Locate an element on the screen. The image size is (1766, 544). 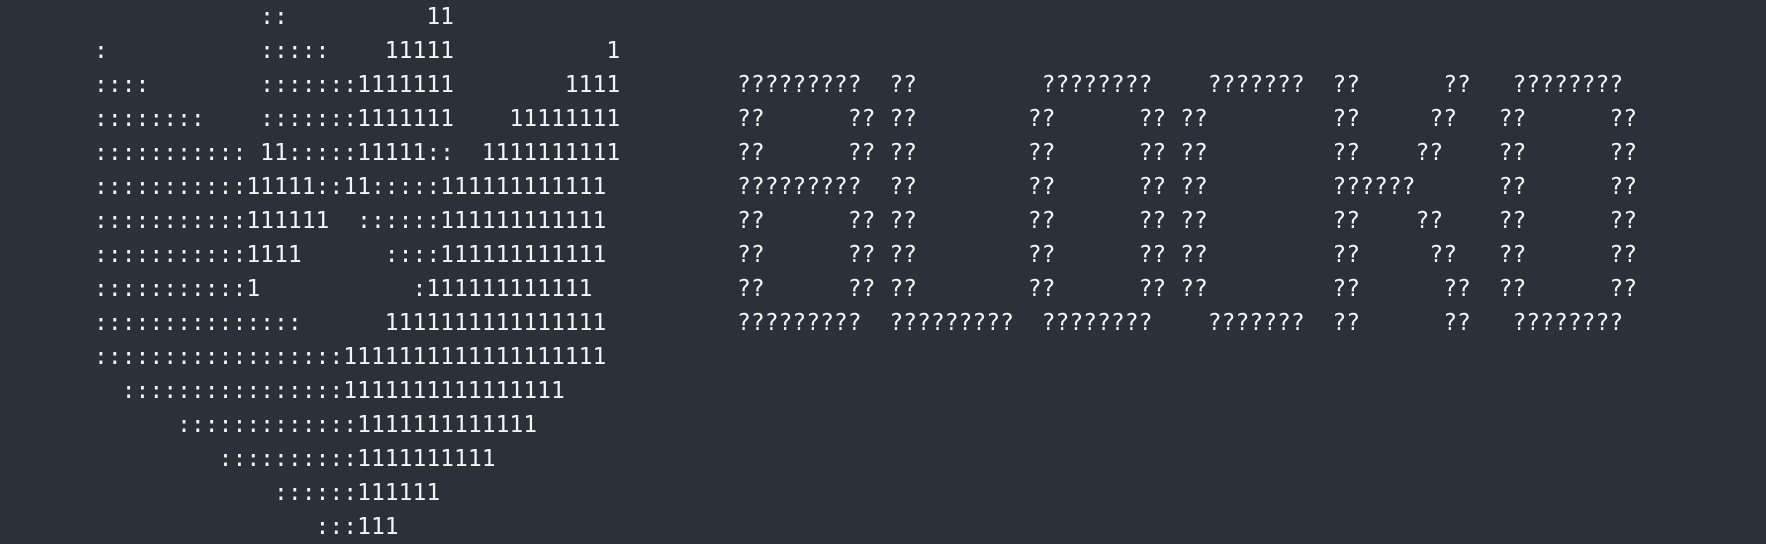
heart-art-line: : ::::: 11111 1 is located at coordinates (357, 51).